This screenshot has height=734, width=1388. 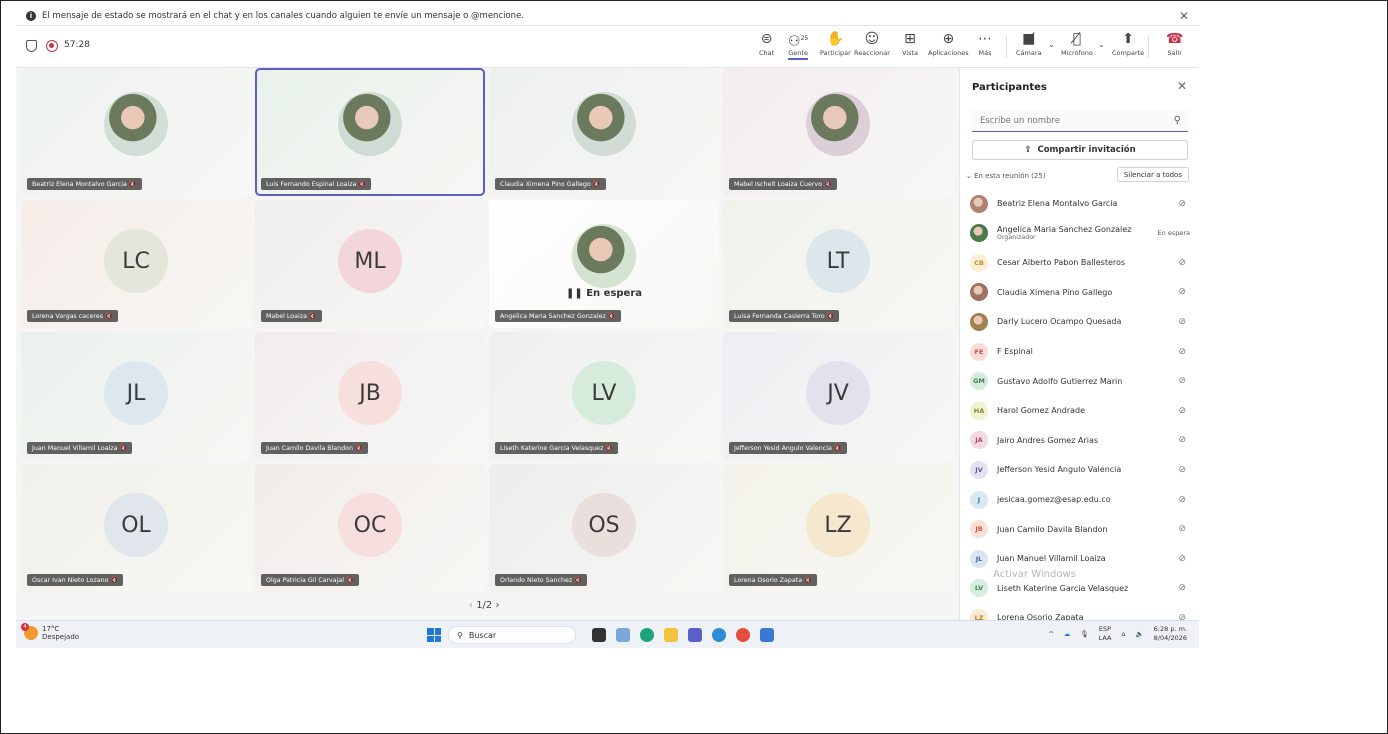 What do you see at coordinates (1080, 150) in the screenshot?
I see `share-invite-button: ⇪ Compartir invitación` at bounding box center [1080, 150].